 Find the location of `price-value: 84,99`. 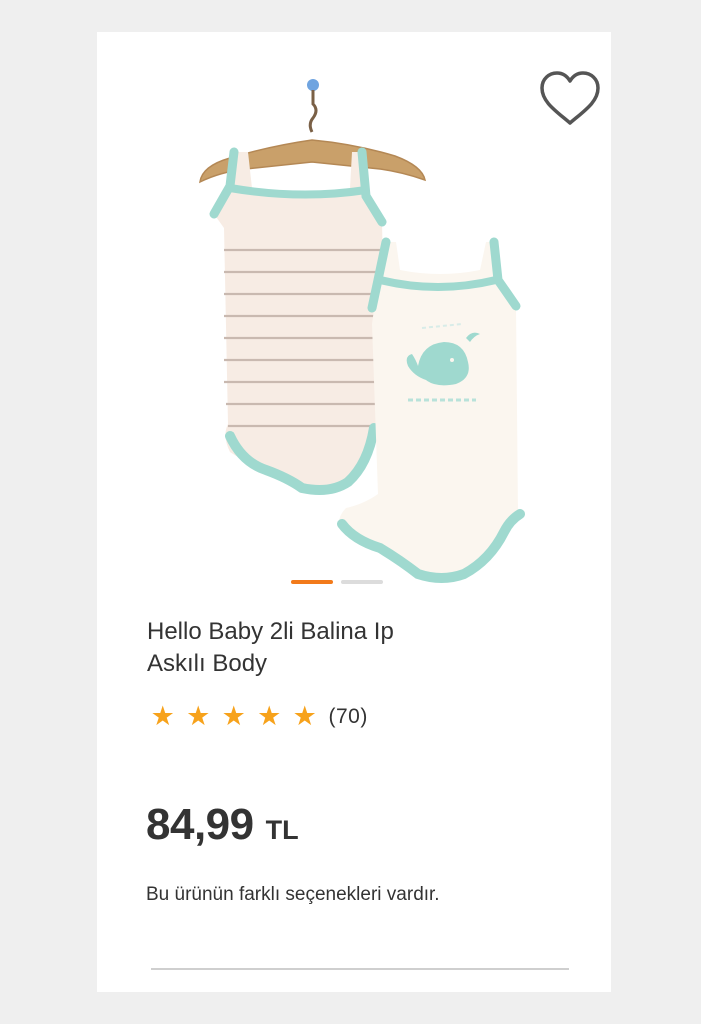

price-value: 84,99 is located at coordinates (200, 824).